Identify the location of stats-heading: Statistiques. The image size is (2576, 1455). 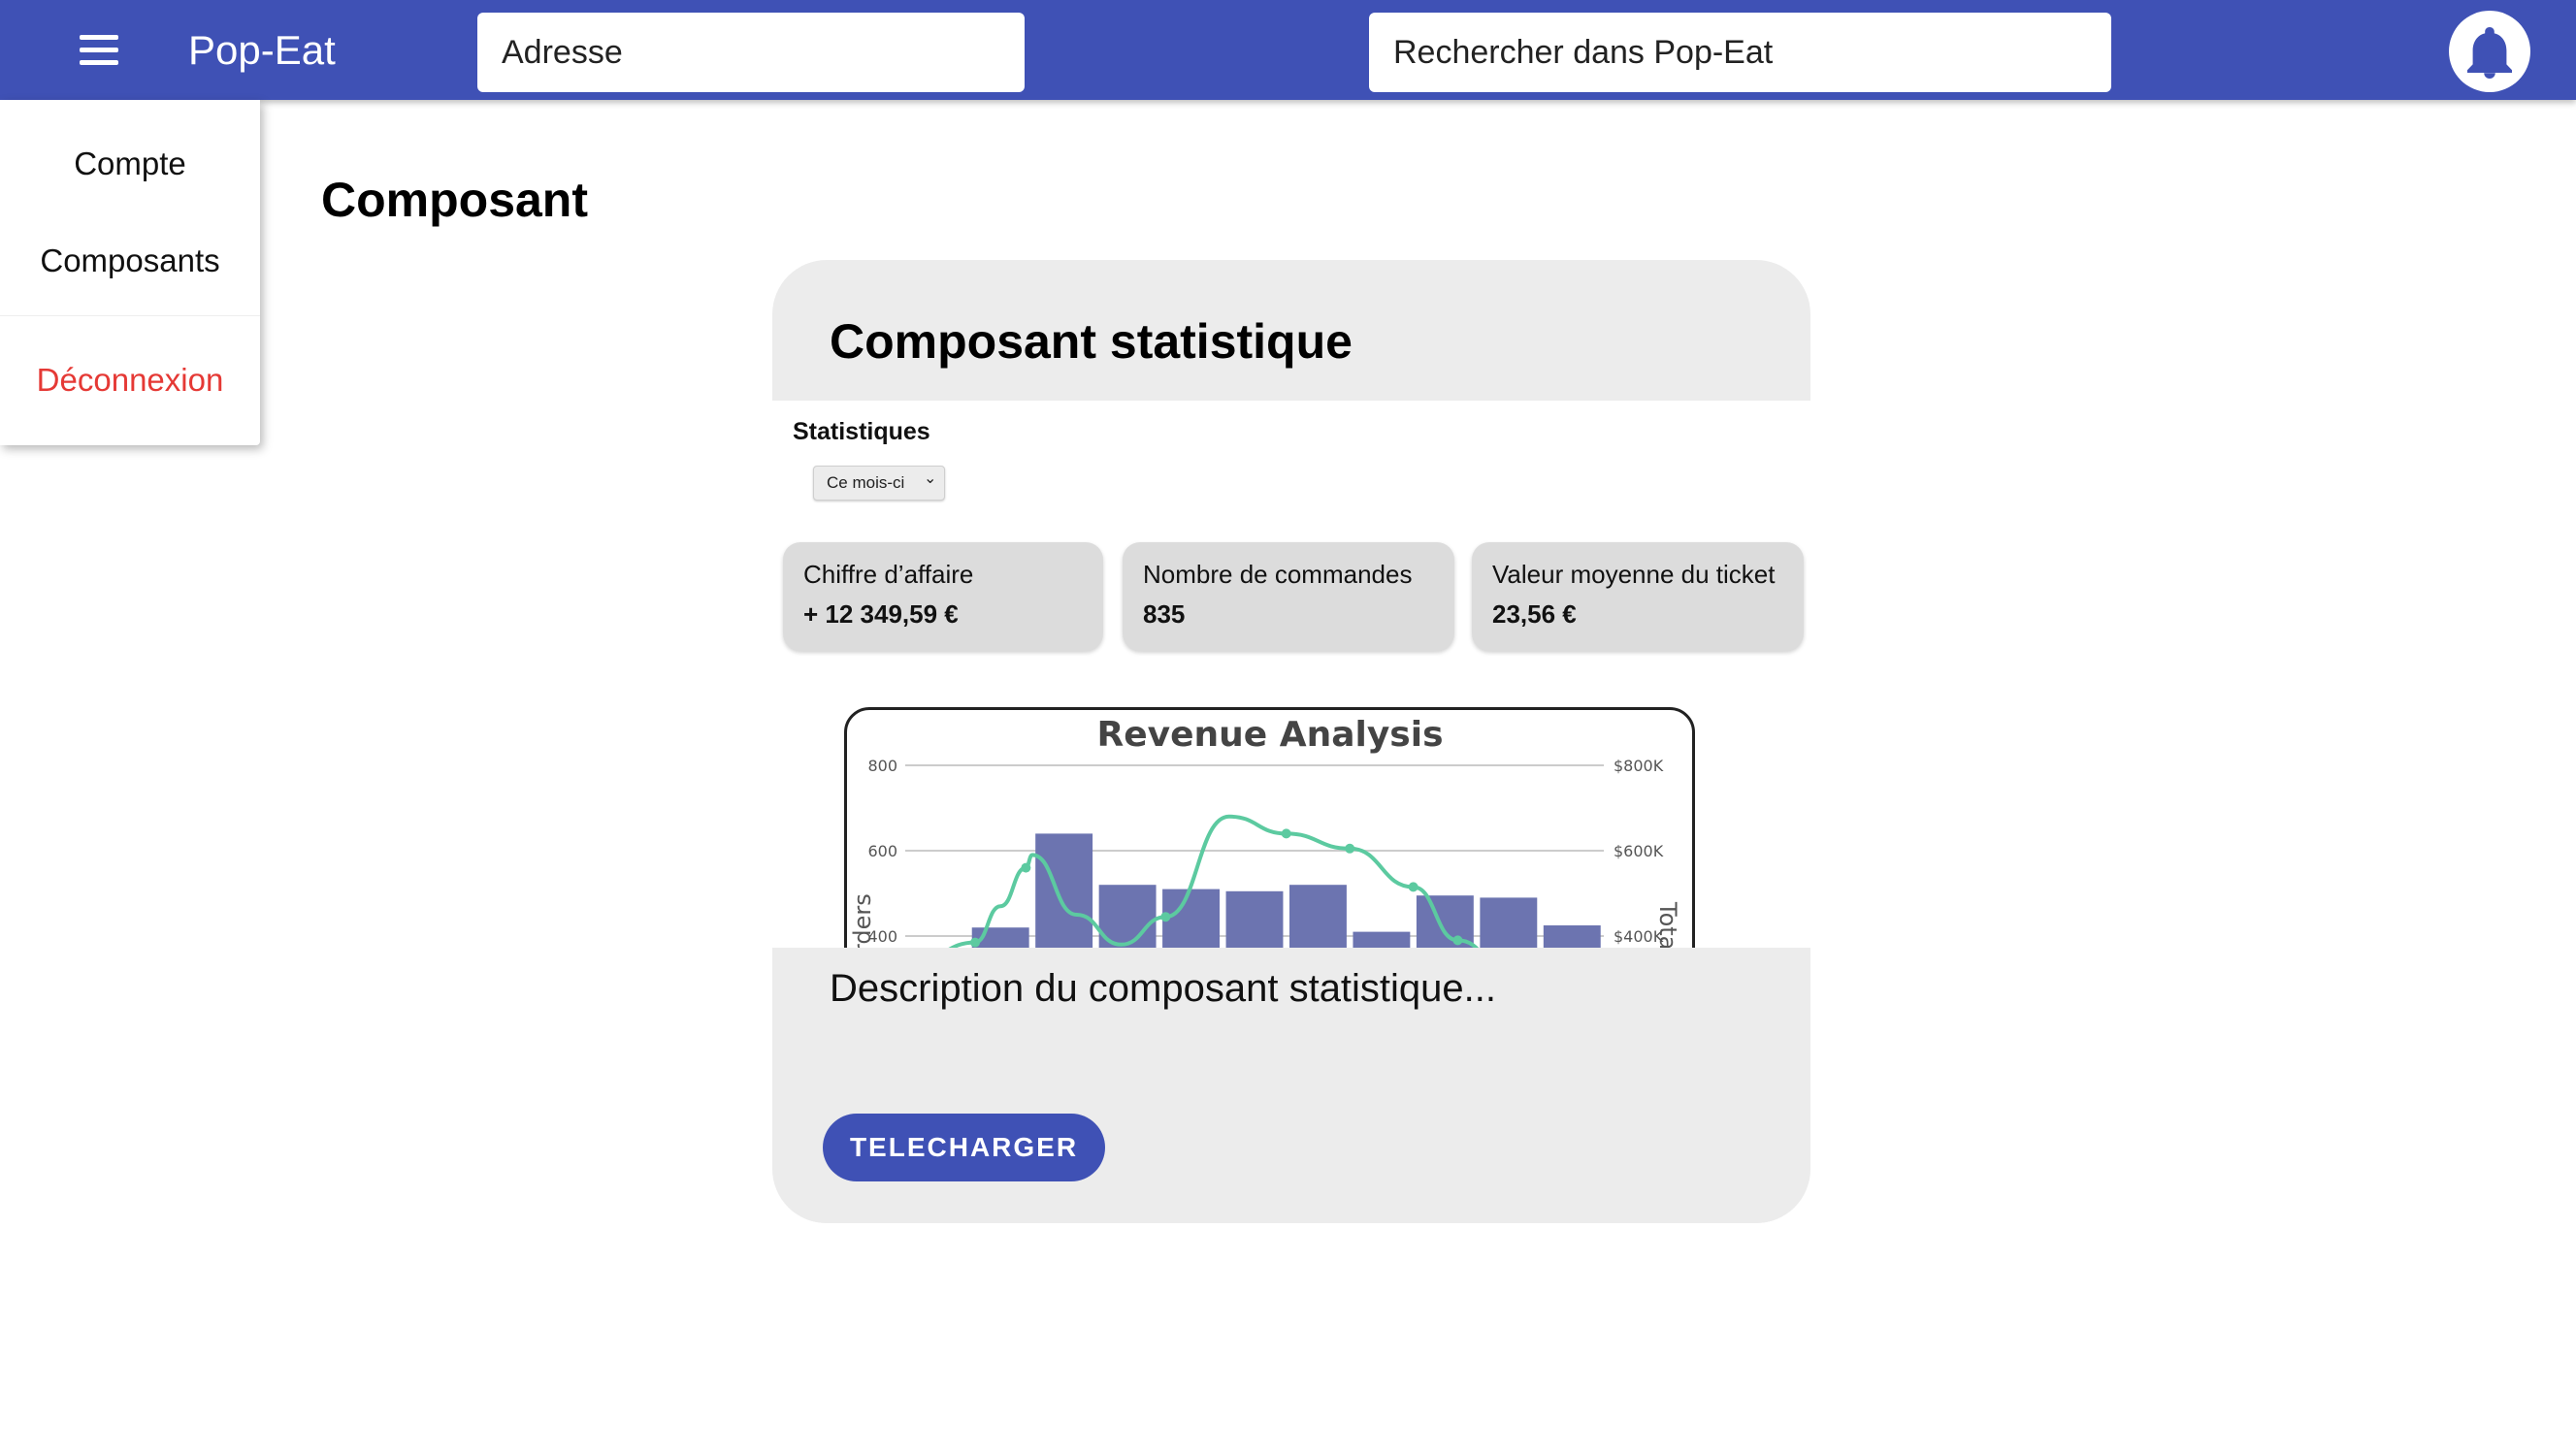
(862, 431).